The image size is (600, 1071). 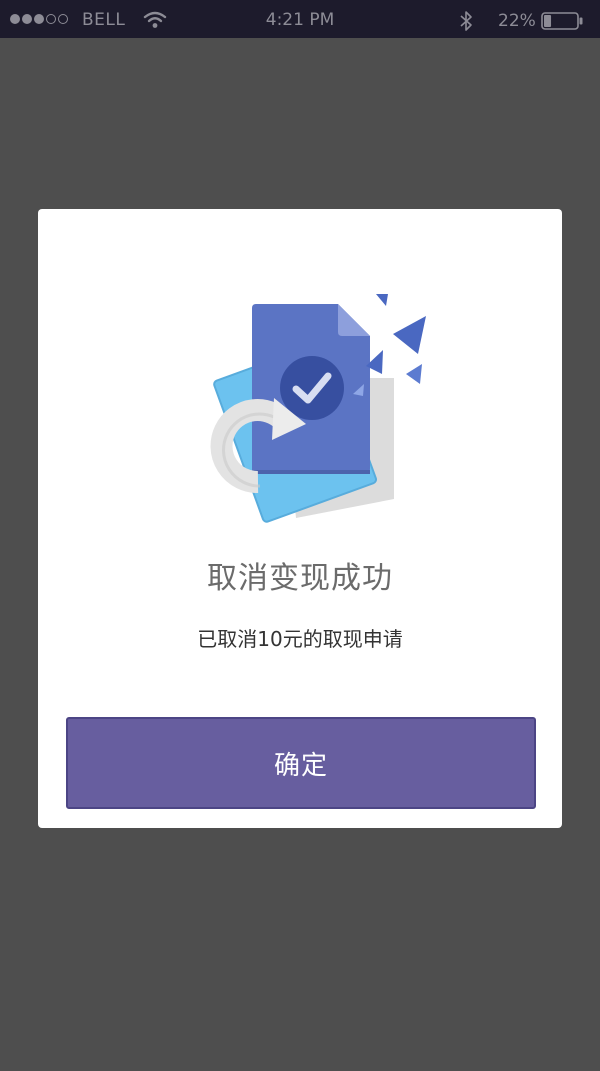 I want to click on dialog-message: 已取消10元的取现申请, so click(x=300, y=639).